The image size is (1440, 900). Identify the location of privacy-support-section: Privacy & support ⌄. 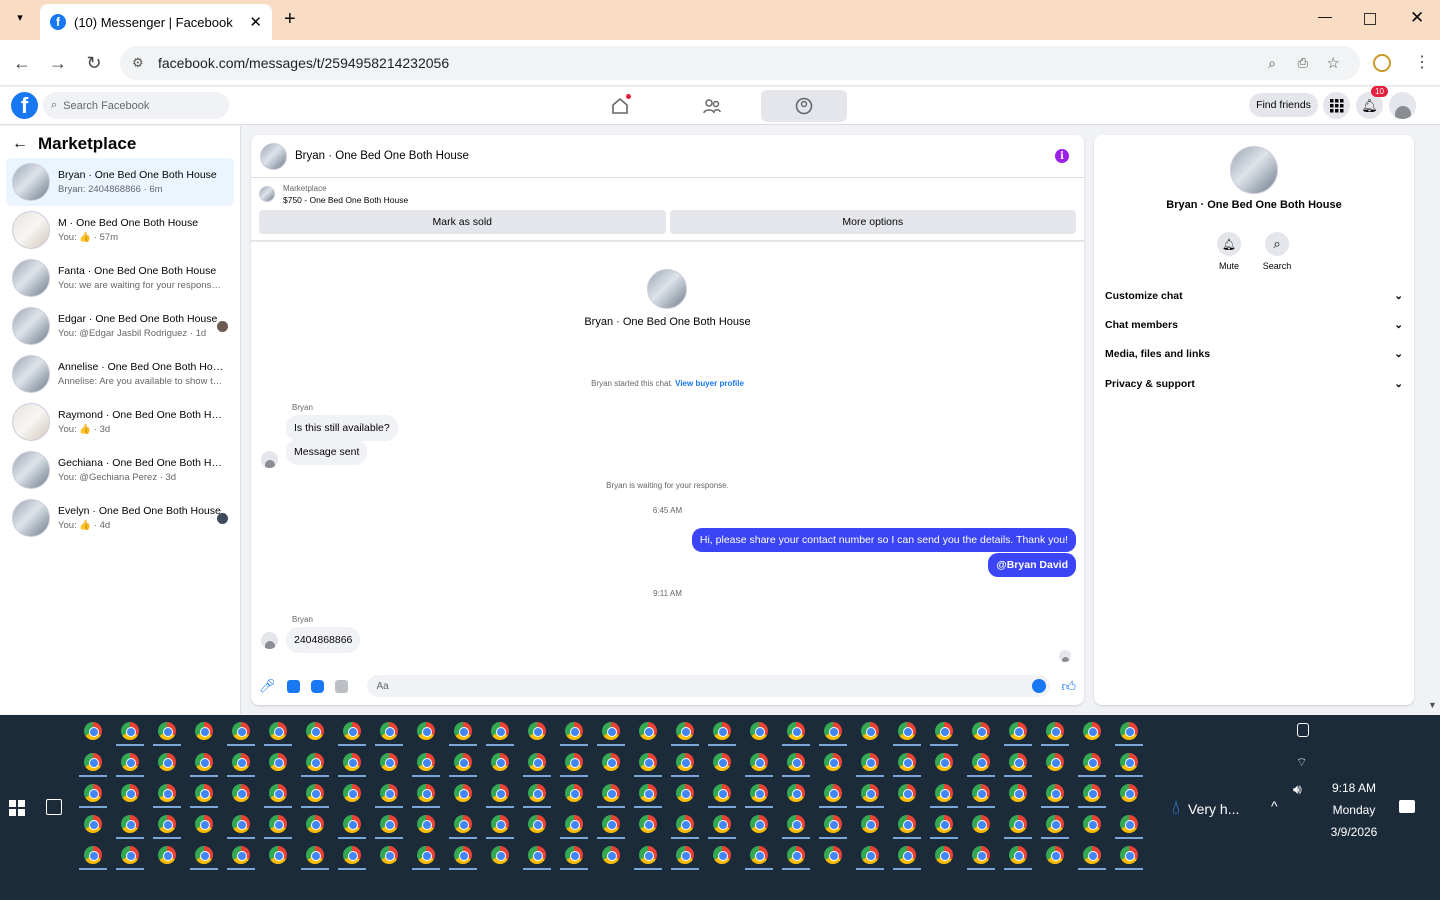
(1254, 384).